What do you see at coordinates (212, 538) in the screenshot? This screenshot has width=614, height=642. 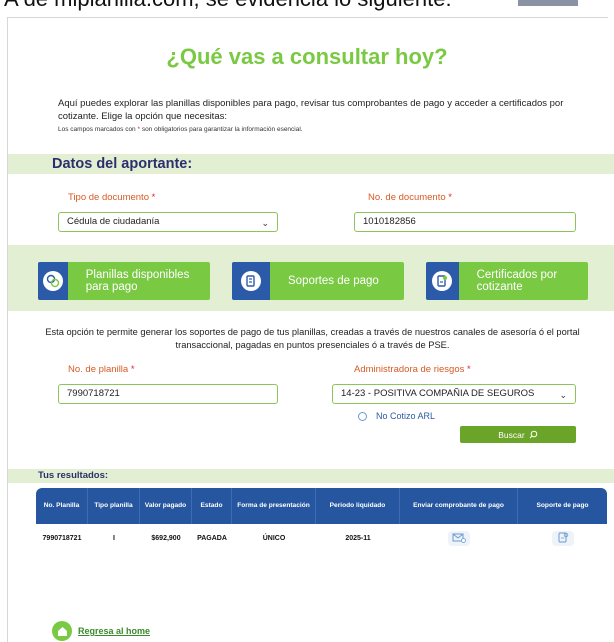 I see `cell-estado: PAGADA` at bounding box center [212, 538].